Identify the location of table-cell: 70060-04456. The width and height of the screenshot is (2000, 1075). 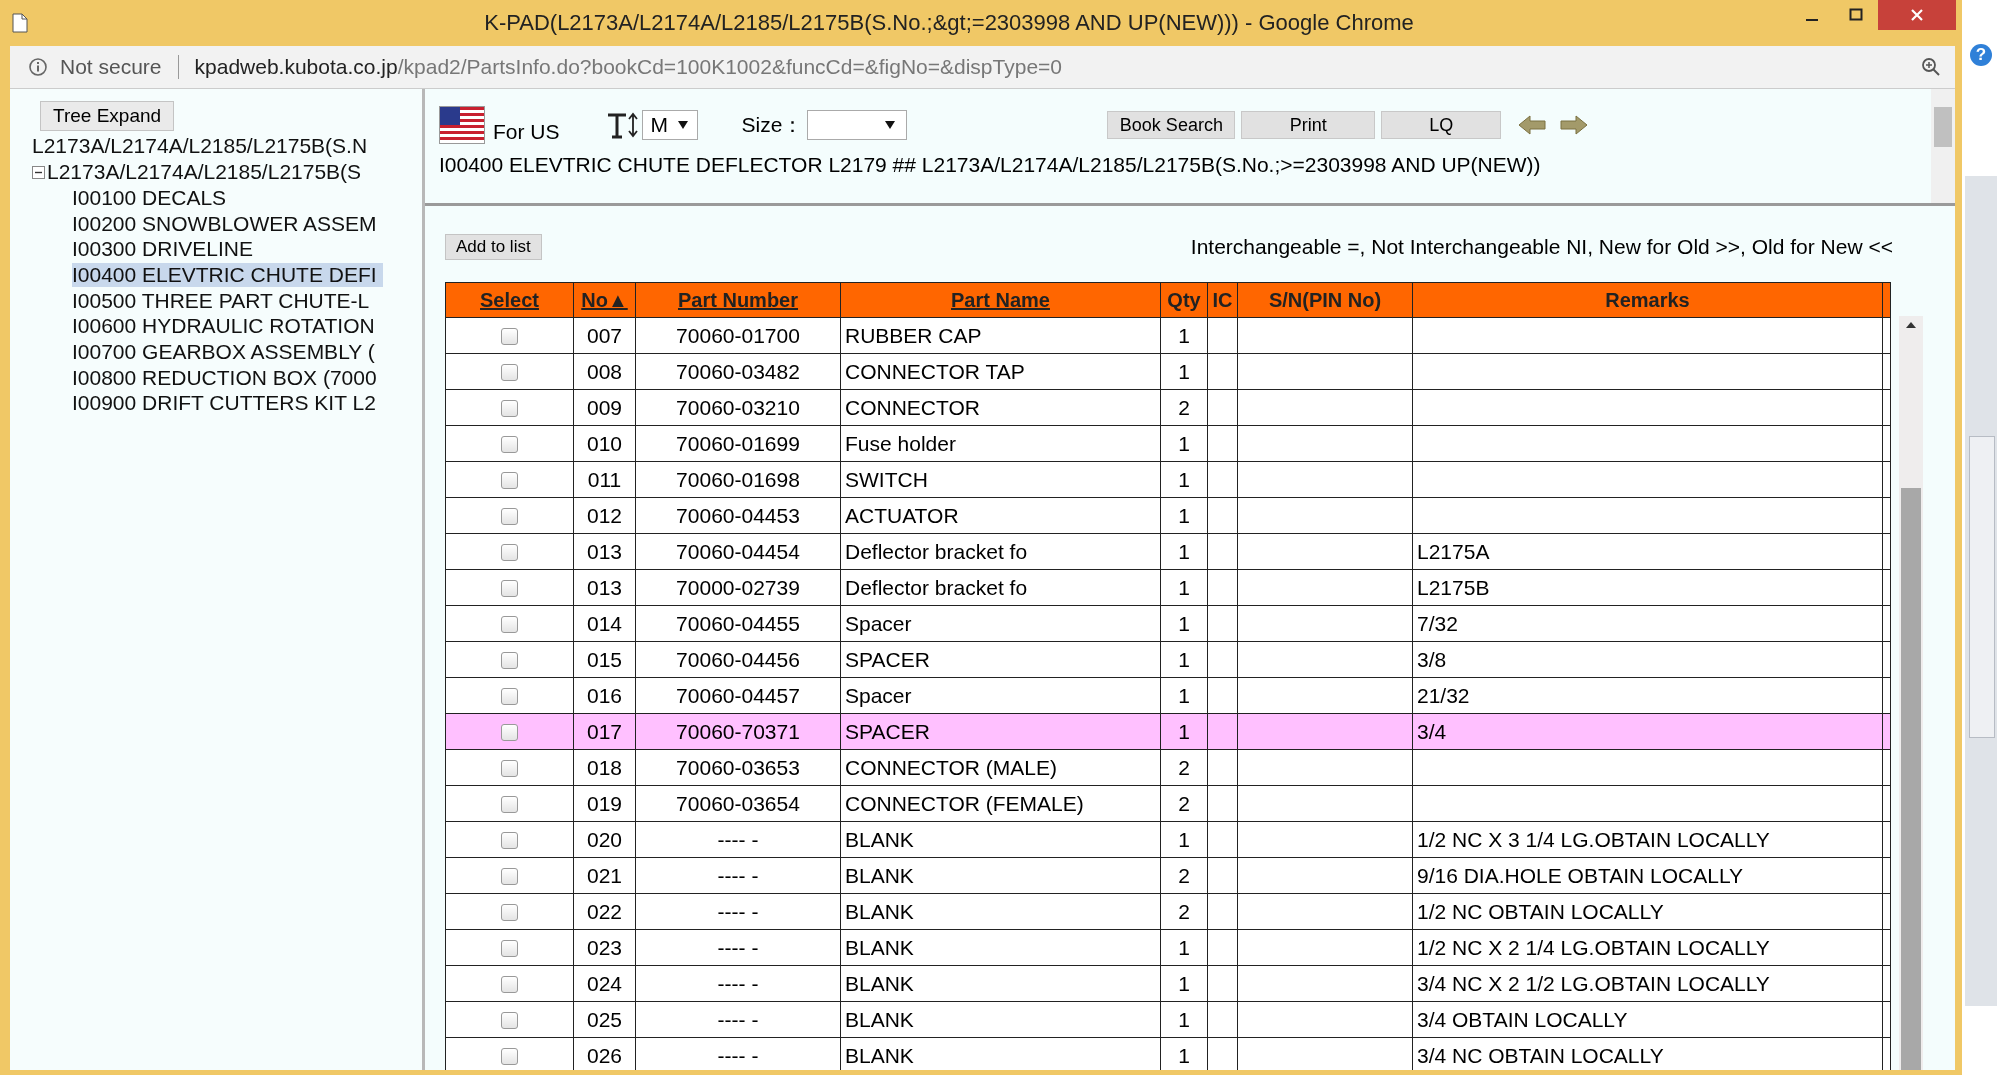
(738, 659).